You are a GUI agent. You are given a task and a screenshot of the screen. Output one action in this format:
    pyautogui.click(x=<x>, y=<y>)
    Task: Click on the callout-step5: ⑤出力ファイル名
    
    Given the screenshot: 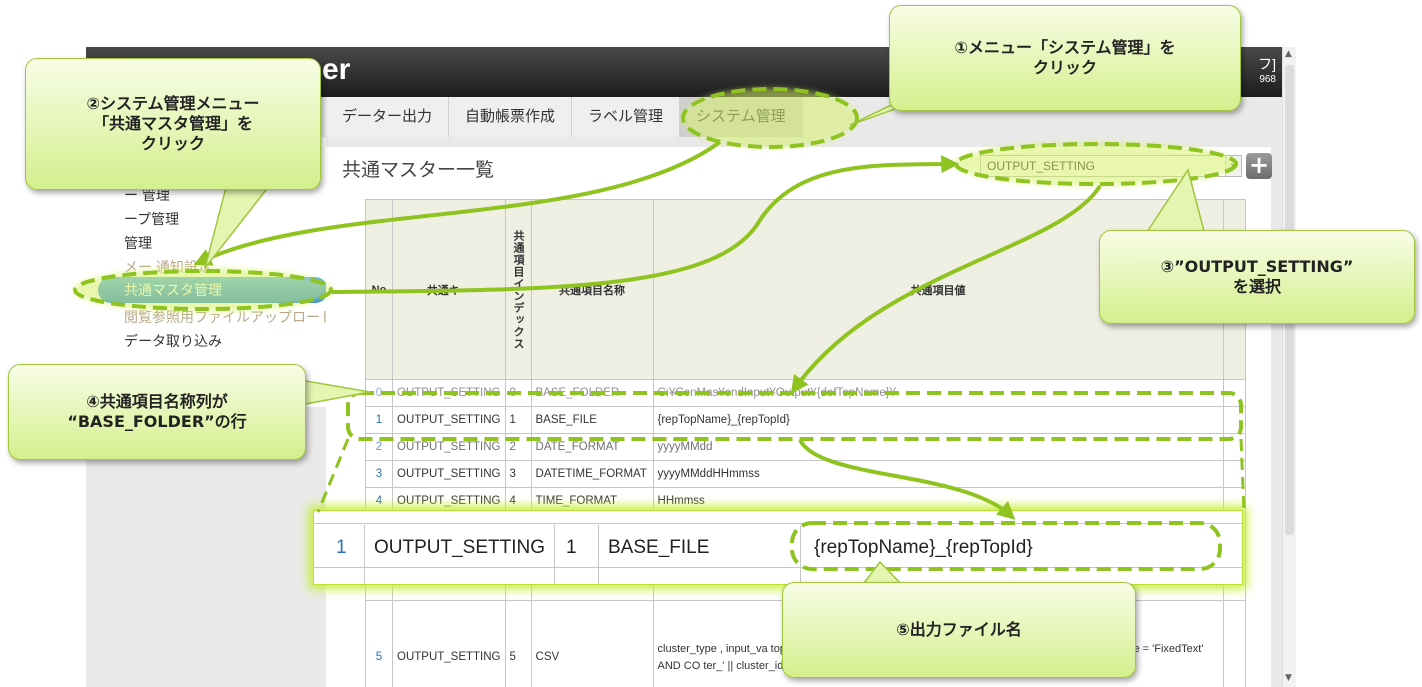 What is the action you would take?
    pyautogui.click(x=959, y=630)
    